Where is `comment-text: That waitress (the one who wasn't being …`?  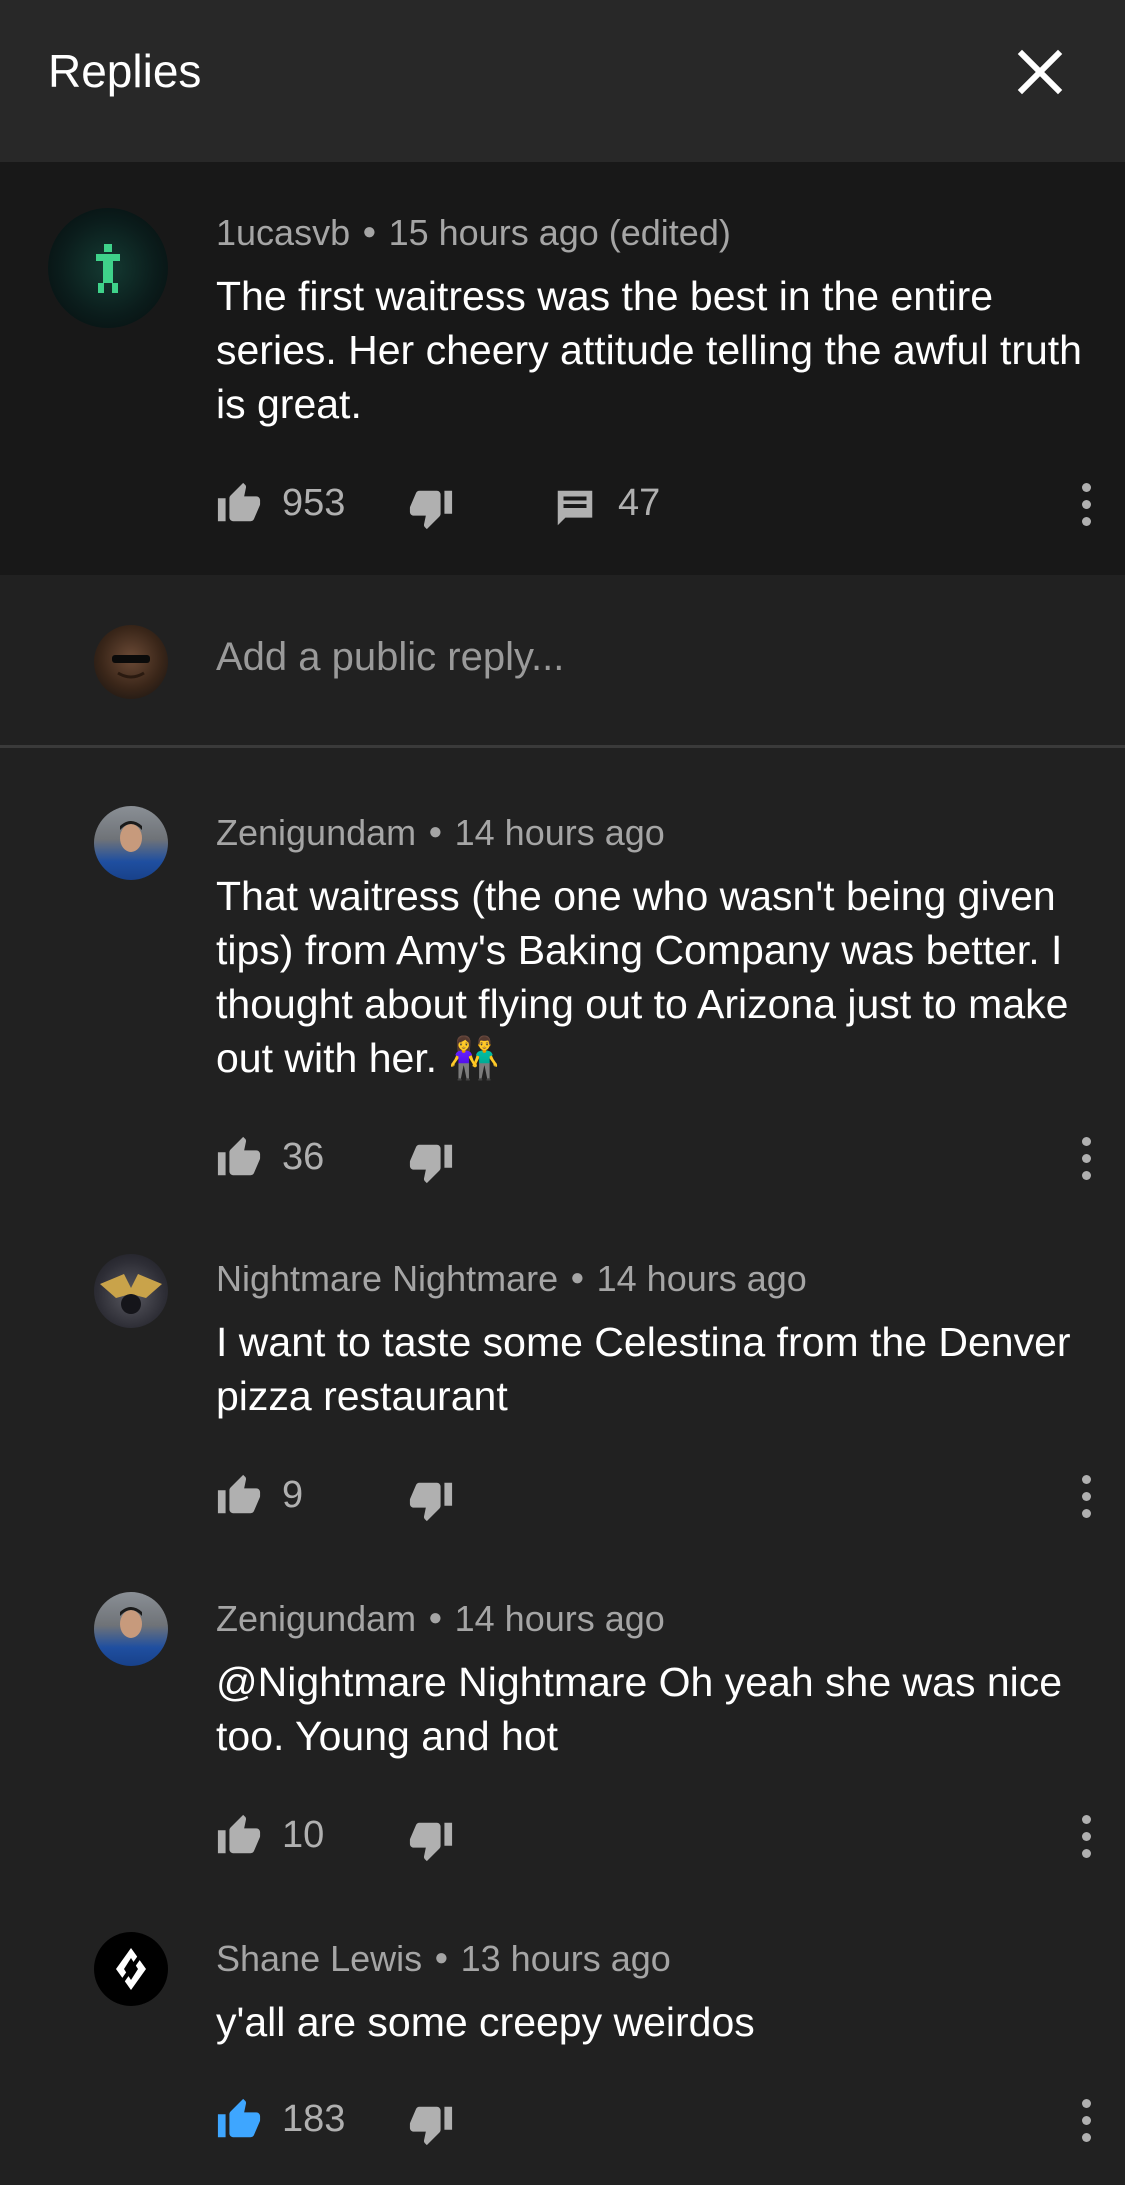
comment-text: That waitress (the one who wasn't being … is located at coordinates (642, 977).